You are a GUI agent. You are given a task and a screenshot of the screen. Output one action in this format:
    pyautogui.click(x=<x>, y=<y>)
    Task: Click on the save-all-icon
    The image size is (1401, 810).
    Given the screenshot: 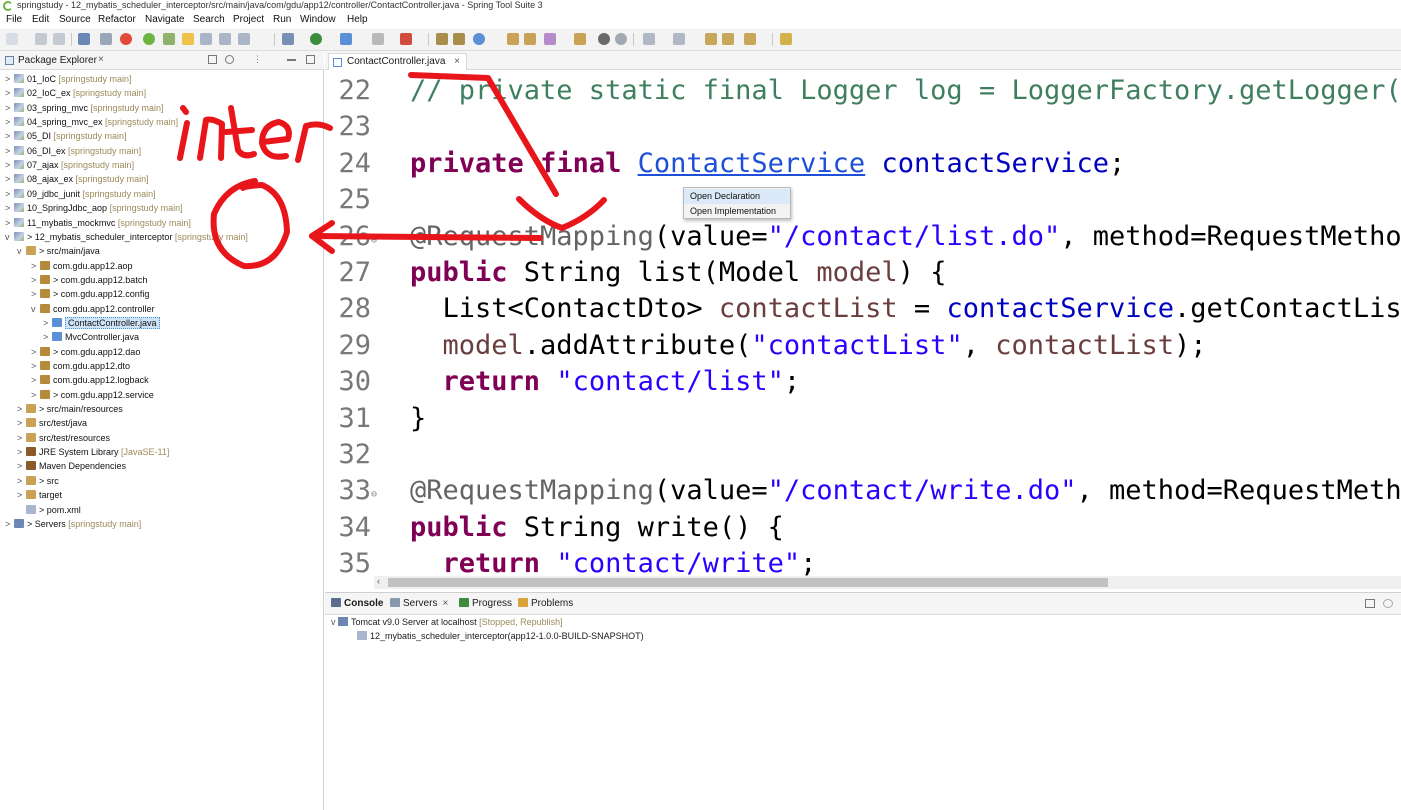 What is the action you would take?
    pyautogui.click(x=59, y=39)
    